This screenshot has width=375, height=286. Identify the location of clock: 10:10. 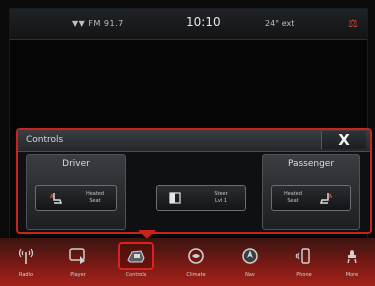
(203, 22).